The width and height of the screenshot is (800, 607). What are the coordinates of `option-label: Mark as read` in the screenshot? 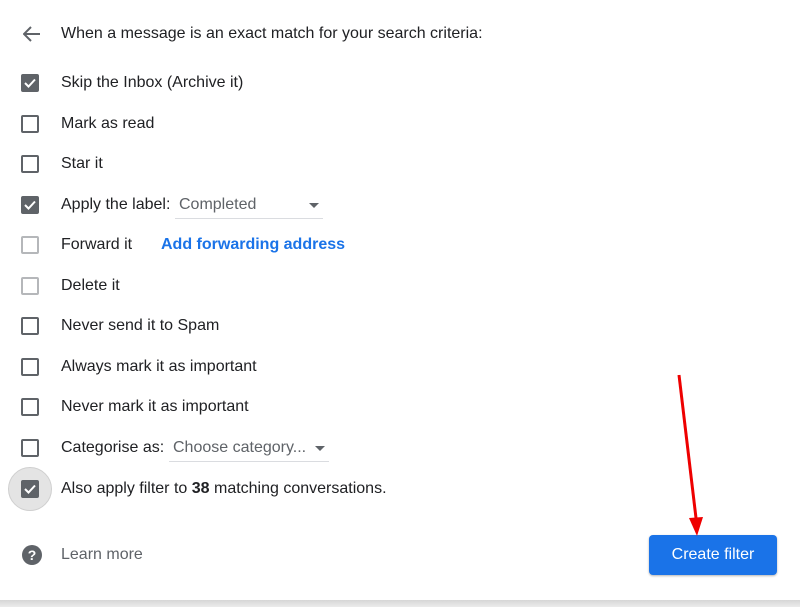 It's located at (108, 123).